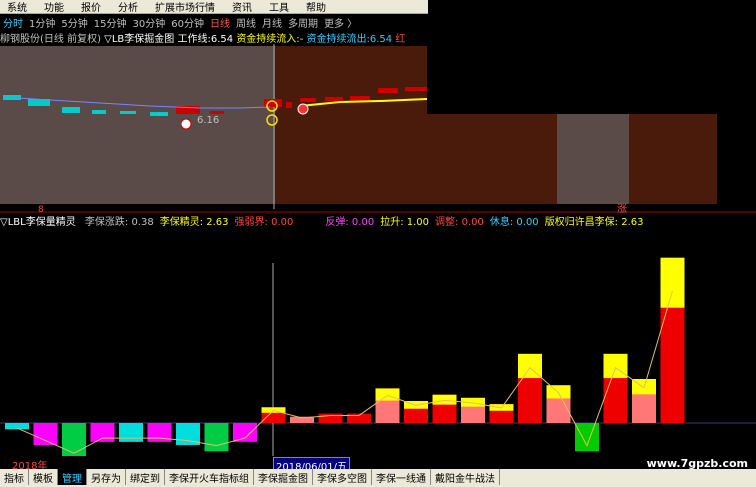  I want to click on period-multi: 多周期, so click(303, 22).